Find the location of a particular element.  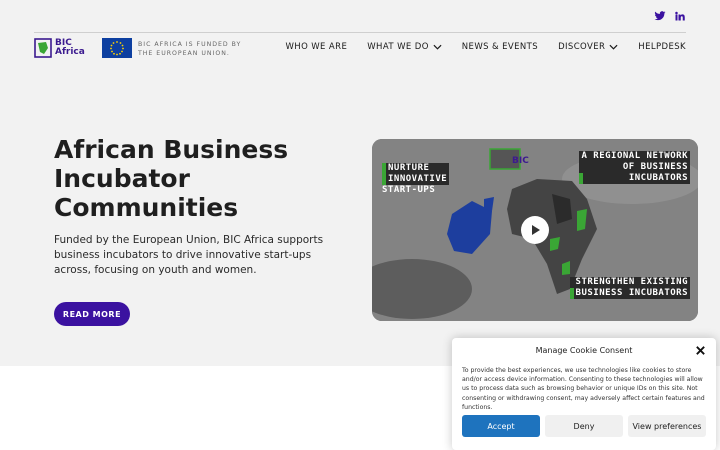

video-text: START-UPS is located at coordinates (409, 190).